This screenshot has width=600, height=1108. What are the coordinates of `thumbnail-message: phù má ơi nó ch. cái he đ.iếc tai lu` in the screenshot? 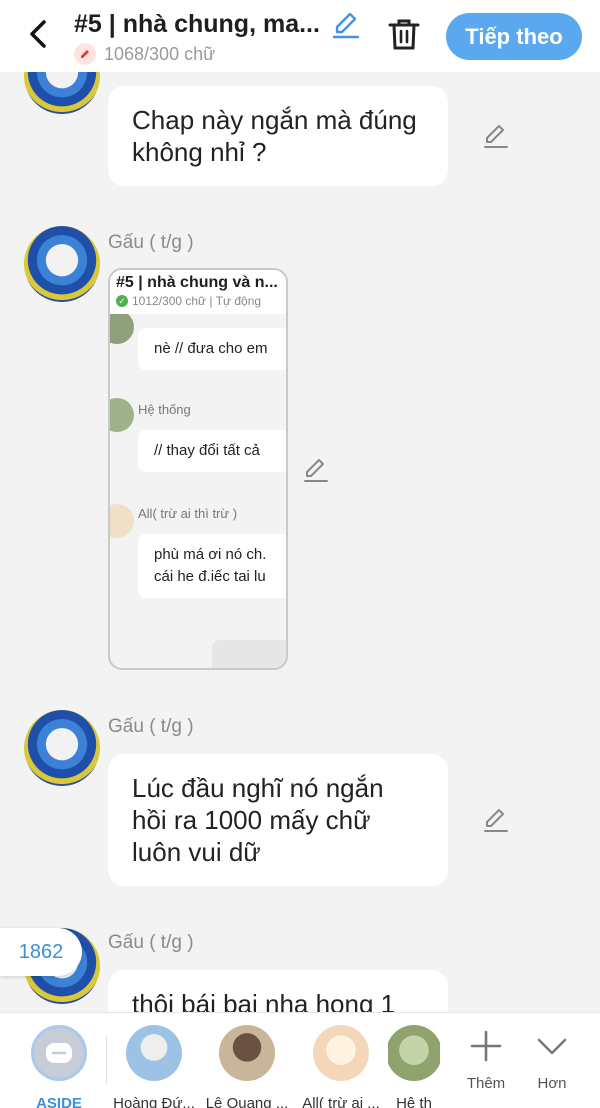 It's located at (212, 566).